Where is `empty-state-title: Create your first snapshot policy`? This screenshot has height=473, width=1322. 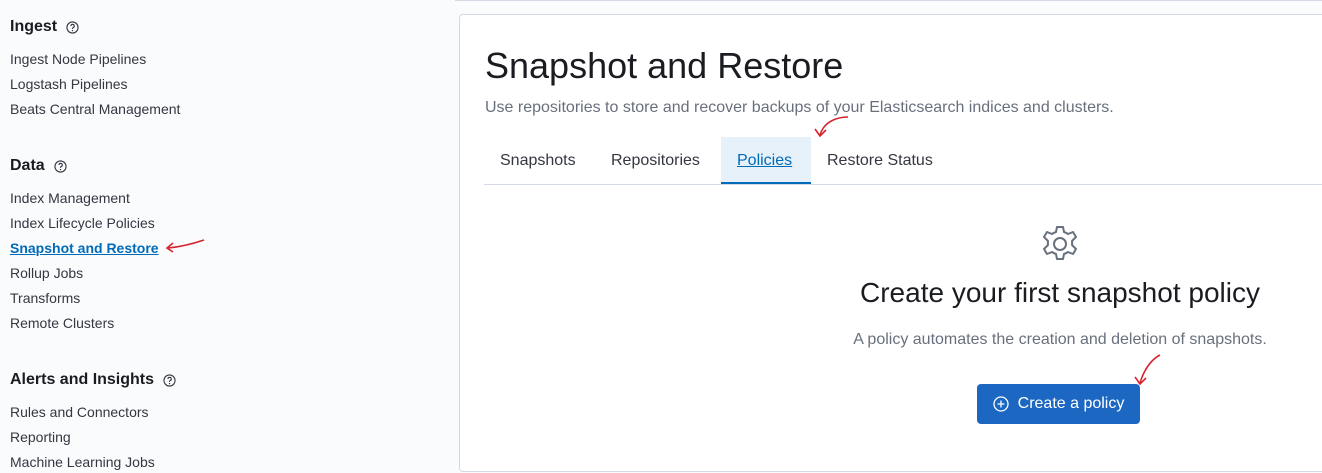
empty-state-title: Create your first snapshot policy is located at coordinates (1060, 292).